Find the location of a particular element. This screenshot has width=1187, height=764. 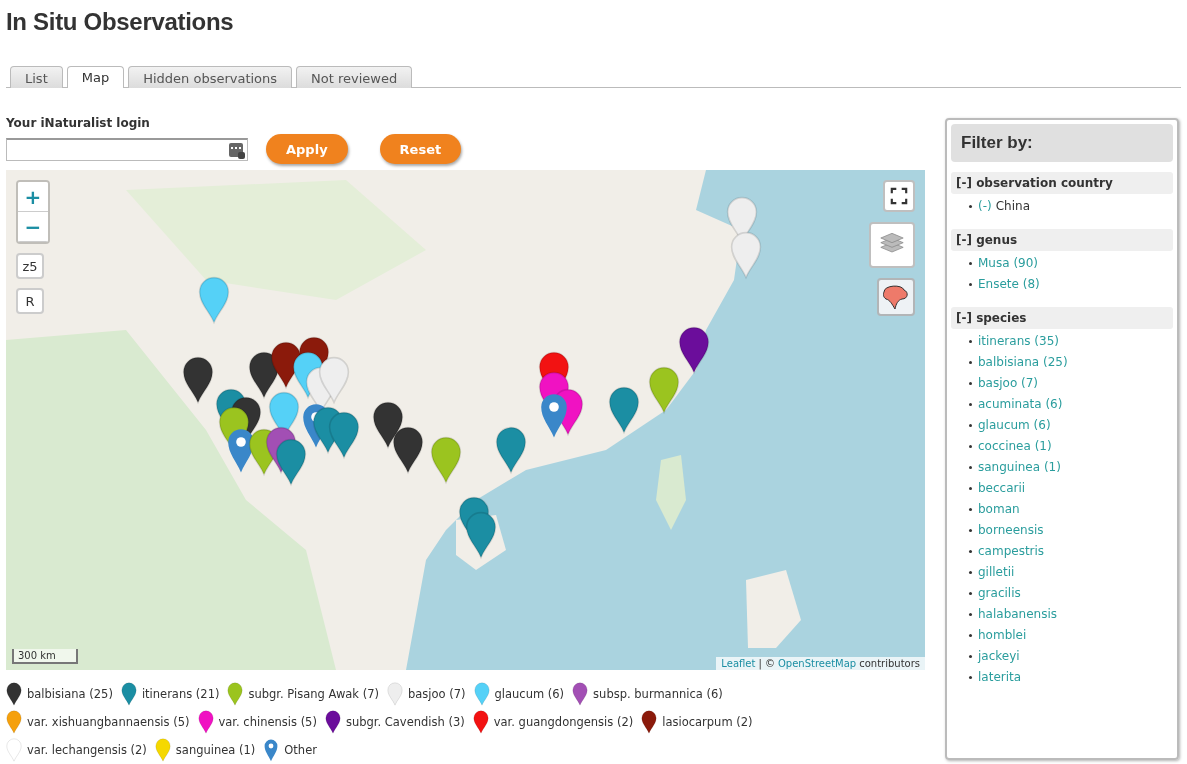

legend-label: sanguinea (1) is located at coordinates (215, 750).